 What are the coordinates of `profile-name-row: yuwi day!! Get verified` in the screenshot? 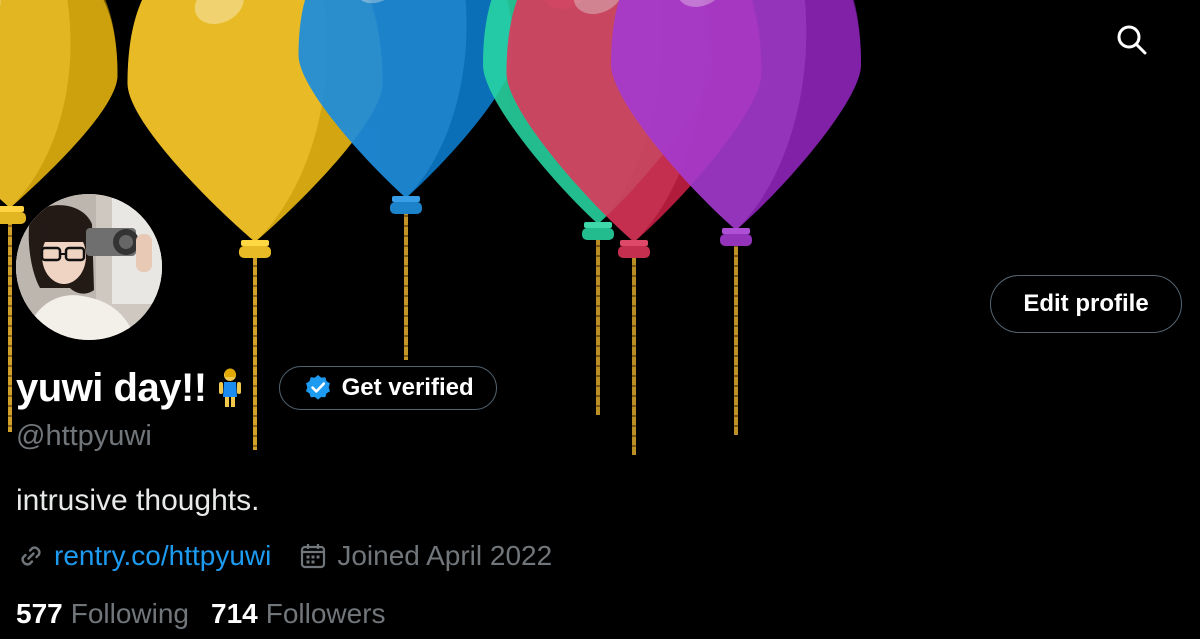 It's located at (256, 388).